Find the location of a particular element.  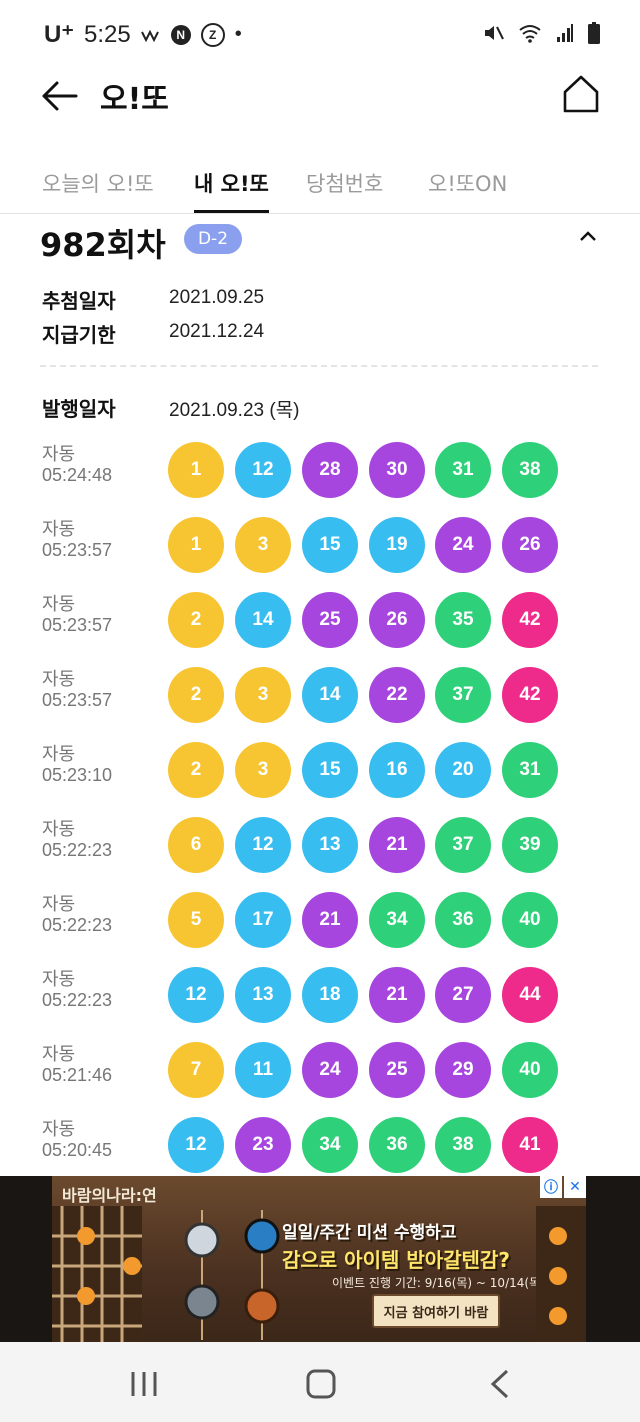

ticket-time: 05:21:46 is located at coordinates (77, 1075).